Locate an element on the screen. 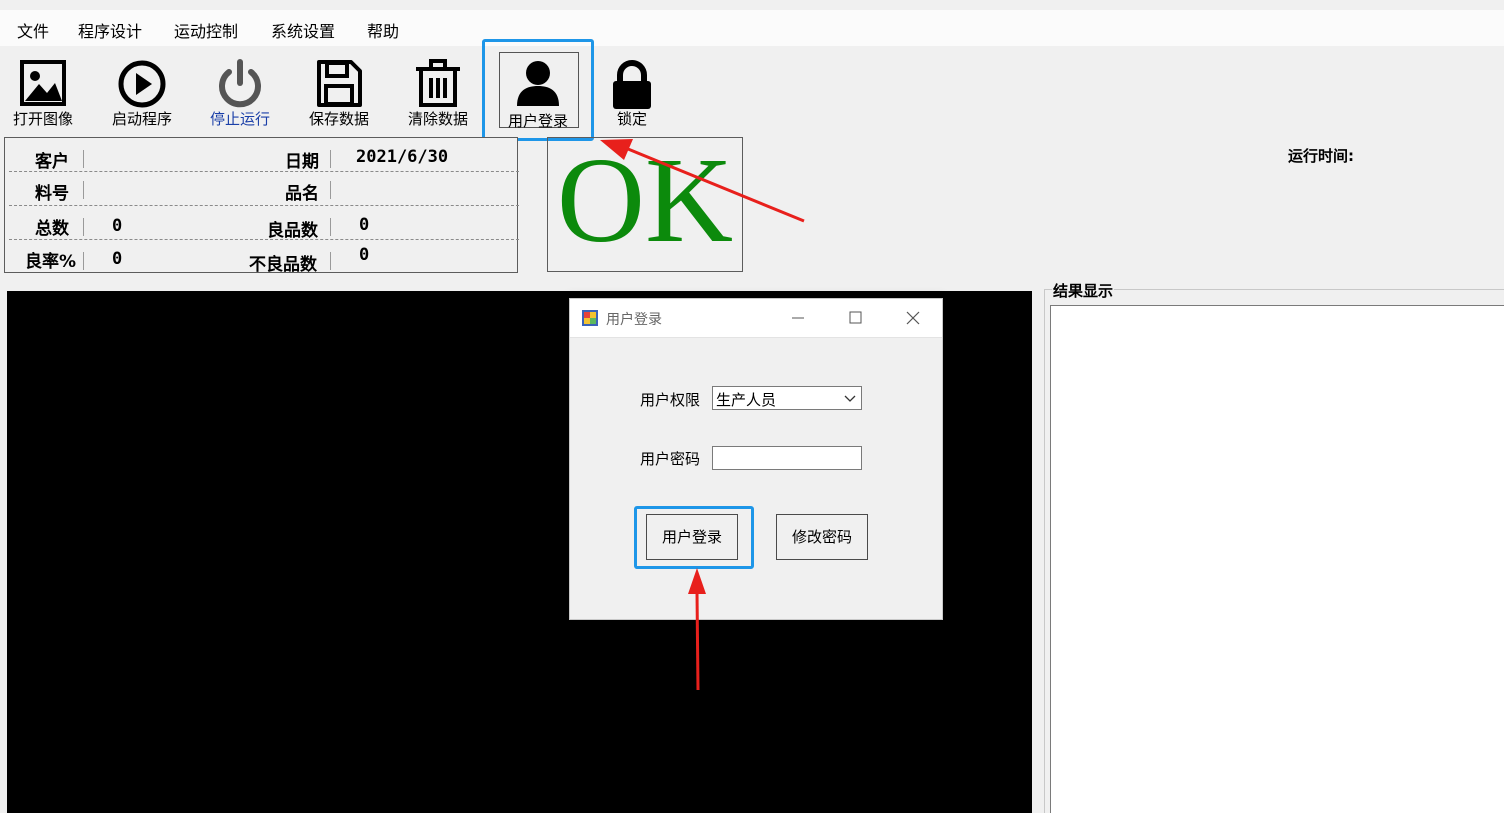 The image size is (1504, 813). good-count-value: 0 is located at coordinates (364, 225).